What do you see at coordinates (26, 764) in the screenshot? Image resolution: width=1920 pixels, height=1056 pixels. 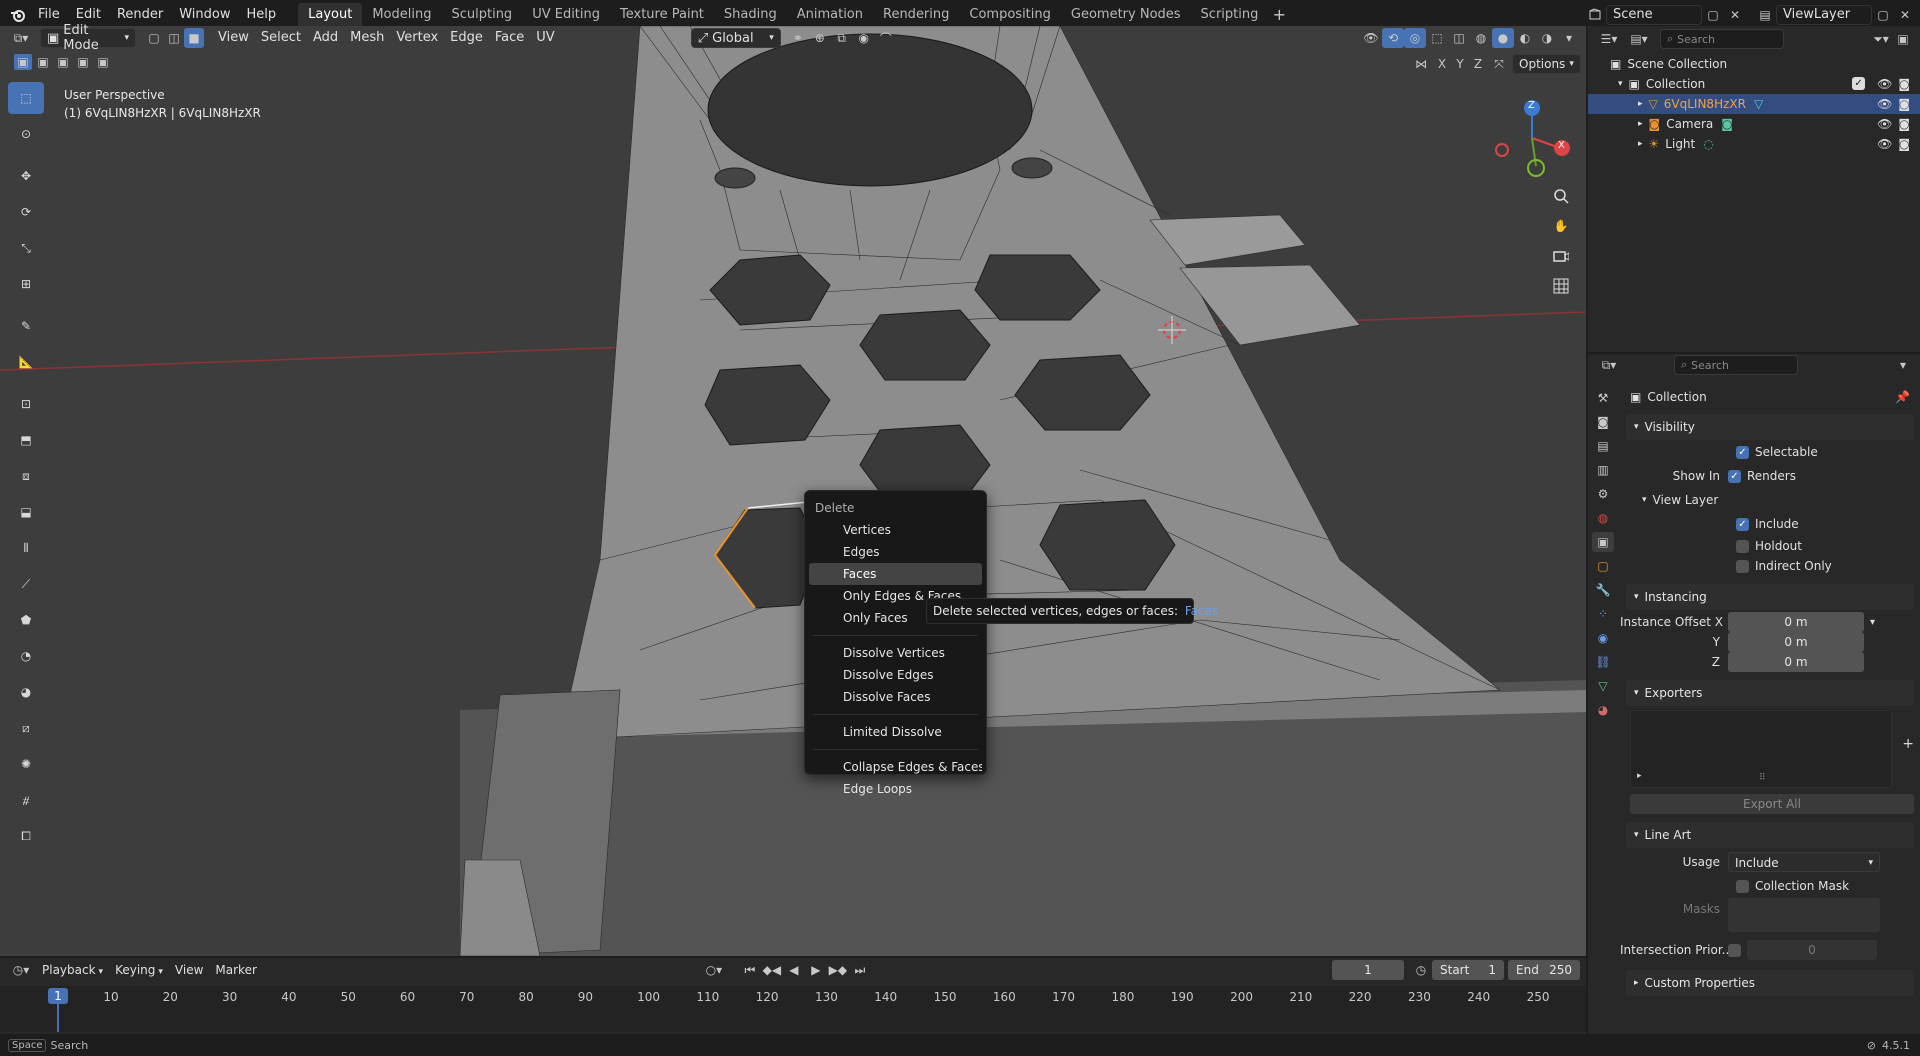 I see `shrink-fatten-tool-icon: ✺` at bounding box center [26, 764].